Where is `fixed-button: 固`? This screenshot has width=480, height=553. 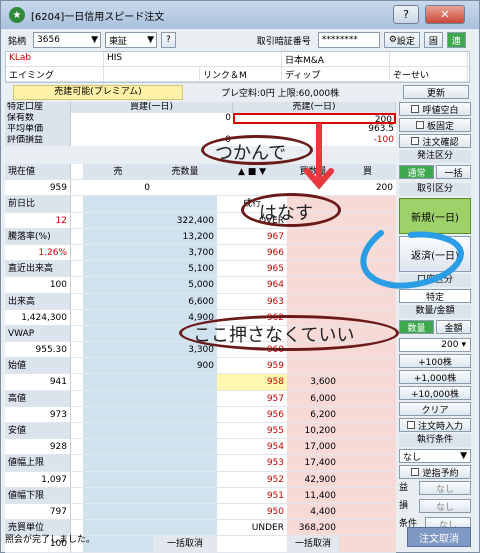
fixed-button: 固 is located at coordinates (433, 40).